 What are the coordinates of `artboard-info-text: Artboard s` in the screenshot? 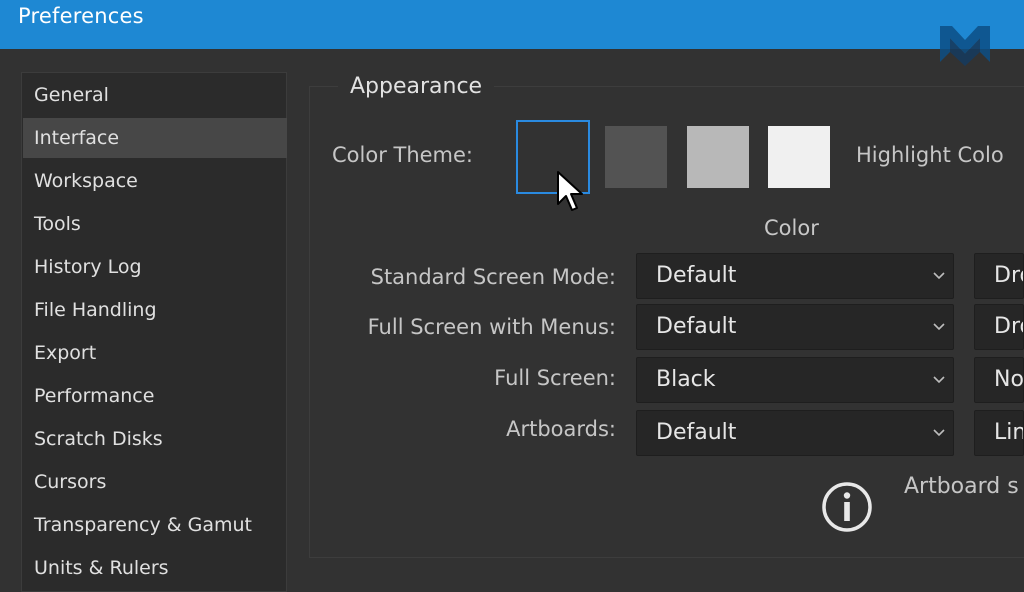 It's located at (961, 486).